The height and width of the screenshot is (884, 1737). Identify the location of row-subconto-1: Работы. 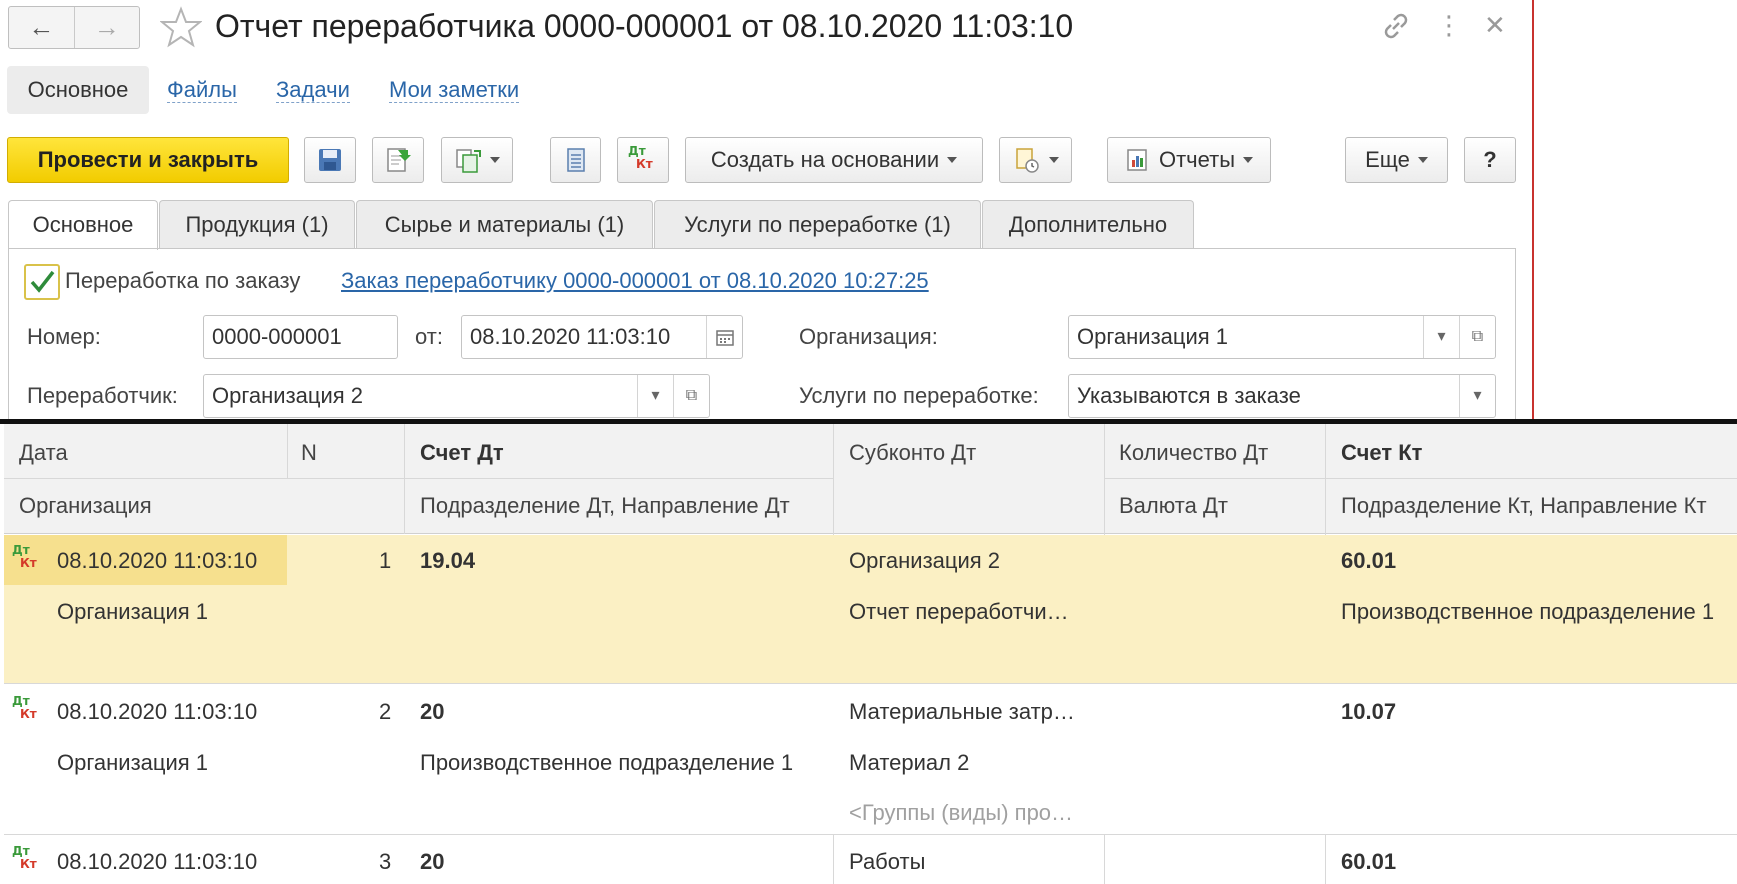
(887, 861).